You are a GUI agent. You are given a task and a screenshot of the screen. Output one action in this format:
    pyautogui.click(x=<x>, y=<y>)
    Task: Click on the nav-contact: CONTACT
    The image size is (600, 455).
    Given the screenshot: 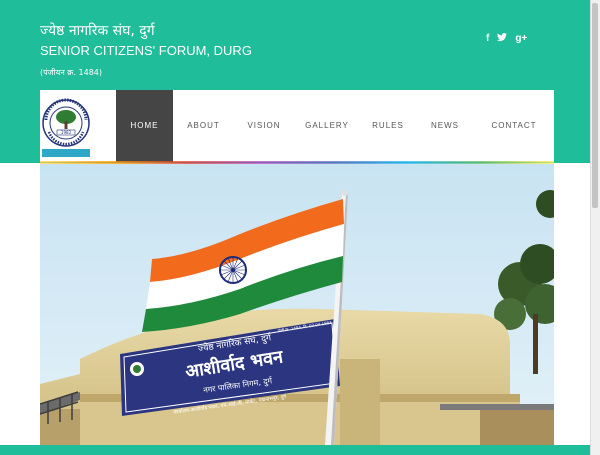 What is the action you would take?
    pyautogui.click(x=514, y=126)
    